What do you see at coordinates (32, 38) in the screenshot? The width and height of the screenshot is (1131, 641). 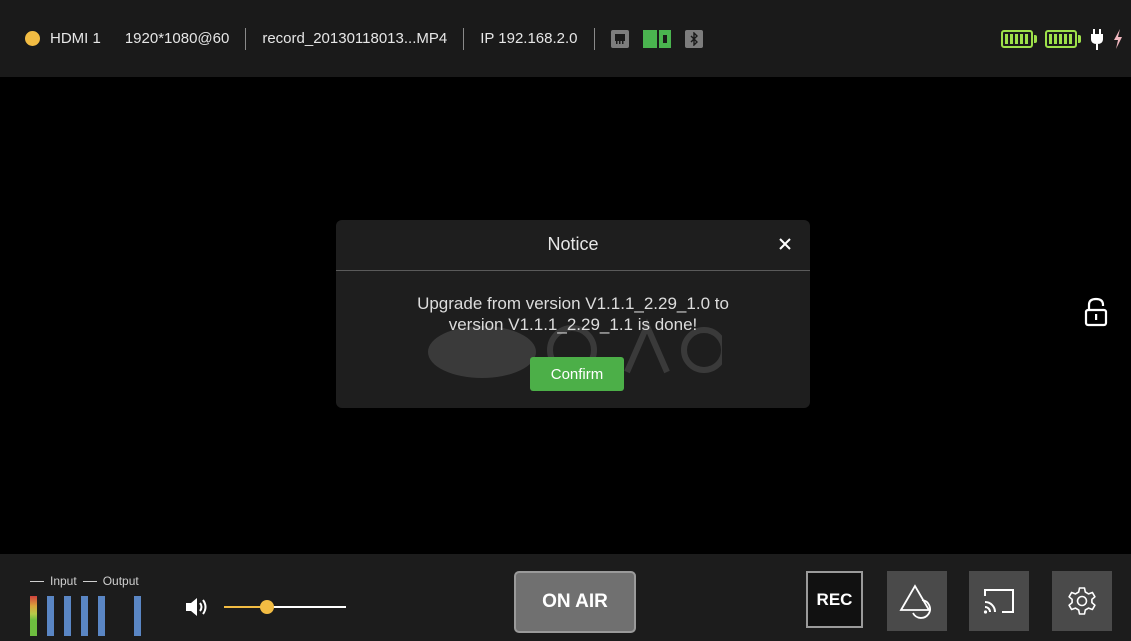 I see `source-status-dot` at bounding box center [32, 38].